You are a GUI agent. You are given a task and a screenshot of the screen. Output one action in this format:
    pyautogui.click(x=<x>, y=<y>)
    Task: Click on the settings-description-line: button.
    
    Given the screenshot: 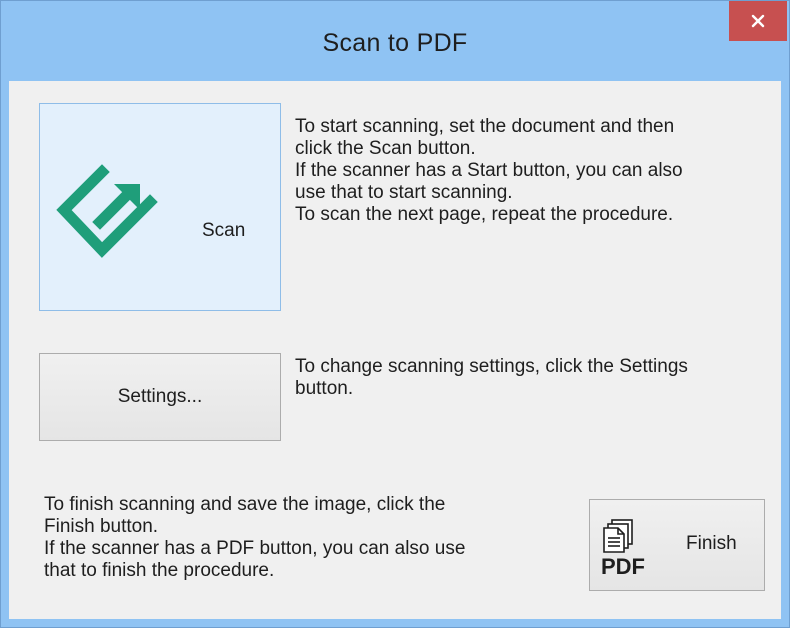 What is the action you would take?
    pyautogui.click(x=324, y=388)
    